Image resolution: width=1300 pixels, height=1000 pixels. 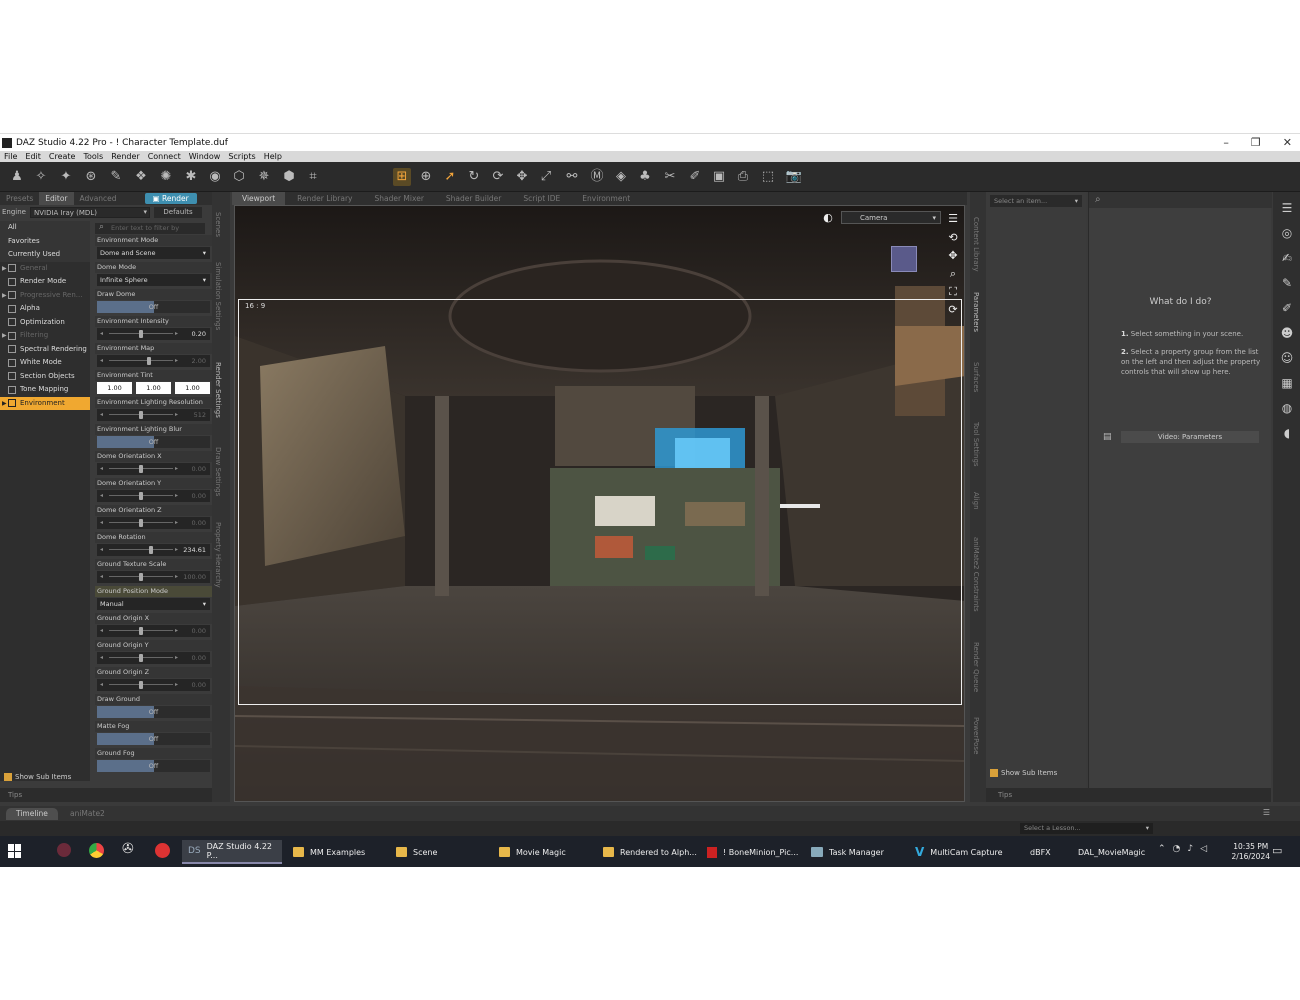 What do you see at coordinates (192, 388) in the screenshot?
I see `tint-blue-field: 1.00` at bounding box center [192, 388].